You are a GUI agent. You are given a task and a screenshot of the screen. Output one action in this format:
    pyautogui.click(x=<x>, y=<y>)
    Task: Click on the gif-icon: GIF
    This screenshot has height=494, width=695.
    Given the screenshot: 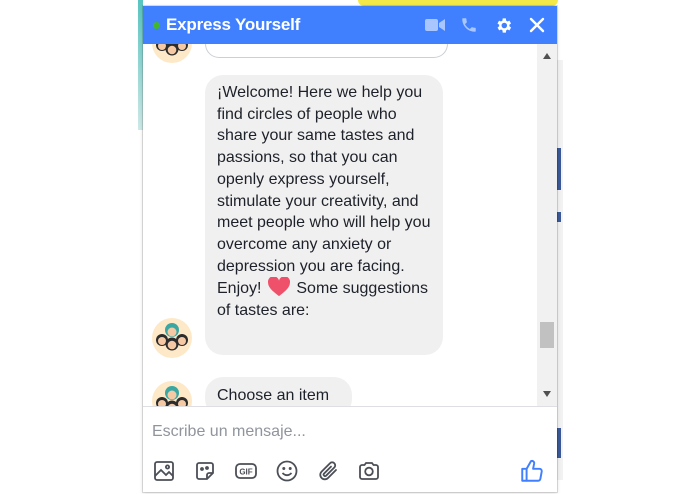 What is the action you would take?
    pyautogui.click(x=246, y=471)
    